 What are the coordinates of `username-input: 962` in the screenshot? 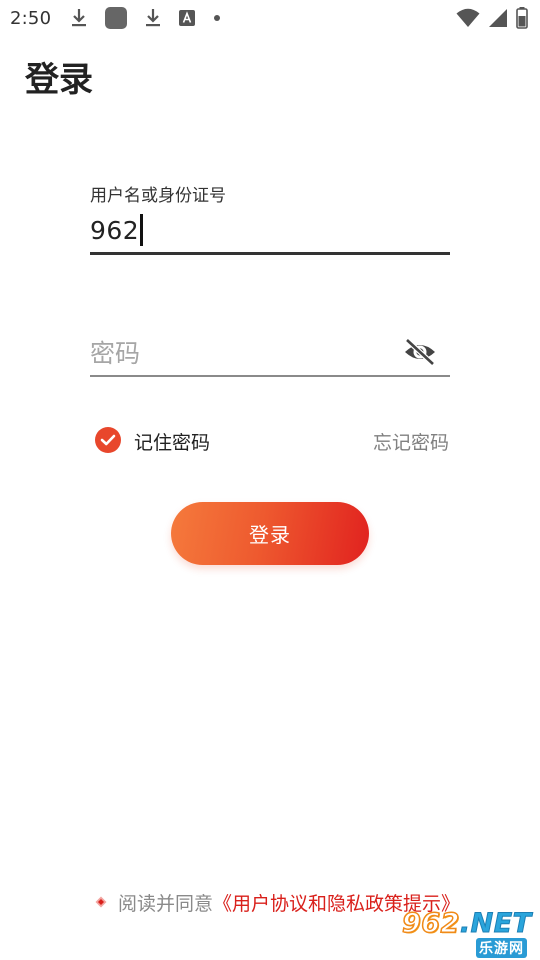 It's located at (270, 231).